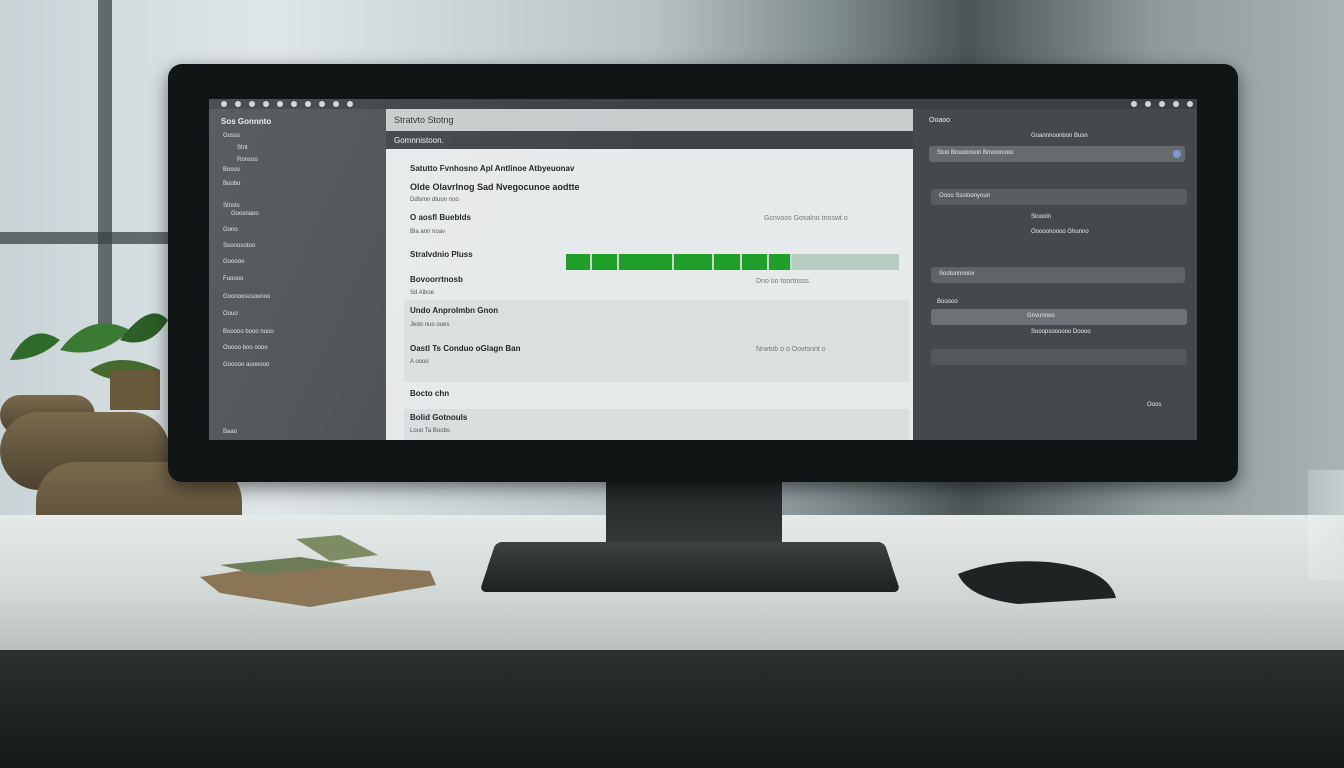 This screenshot has width=1344, height=768. Describe the element at coordinates (454, 310) in the screenshot. I see `section-heading: Undo Anprolmbn Gnon` at that location.